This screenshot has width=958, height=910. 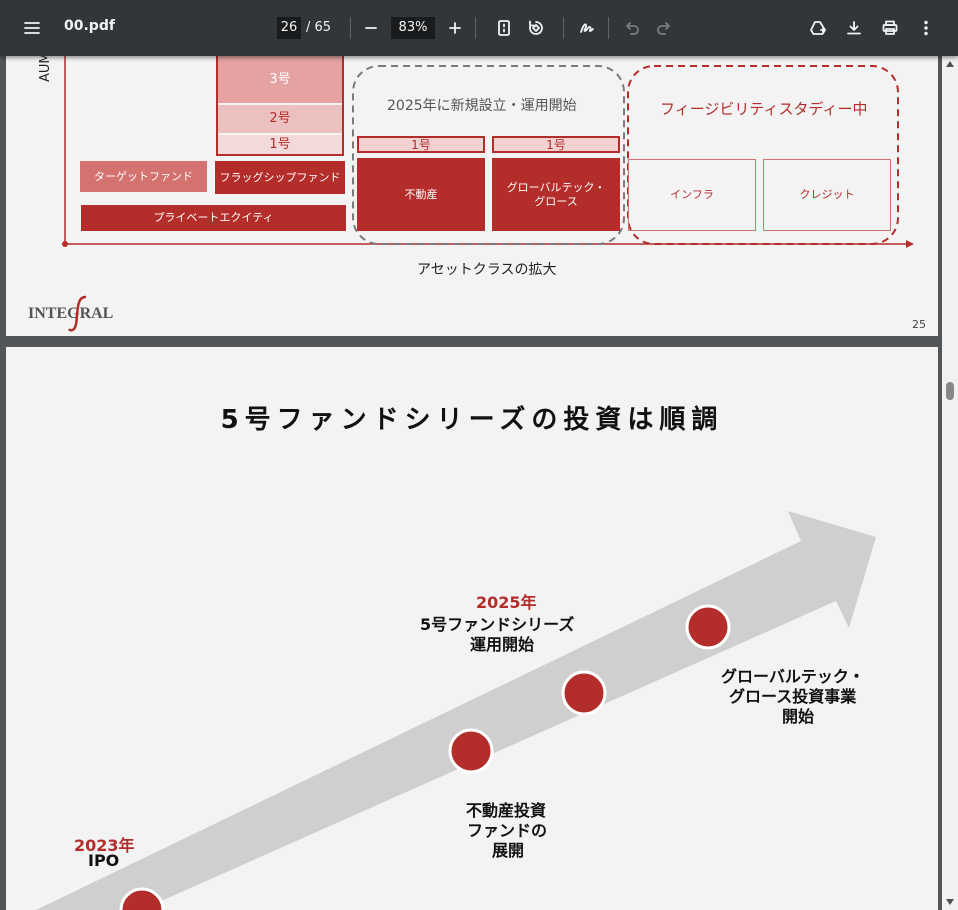 I want to click on download-icon, so click(x=854, y=28).